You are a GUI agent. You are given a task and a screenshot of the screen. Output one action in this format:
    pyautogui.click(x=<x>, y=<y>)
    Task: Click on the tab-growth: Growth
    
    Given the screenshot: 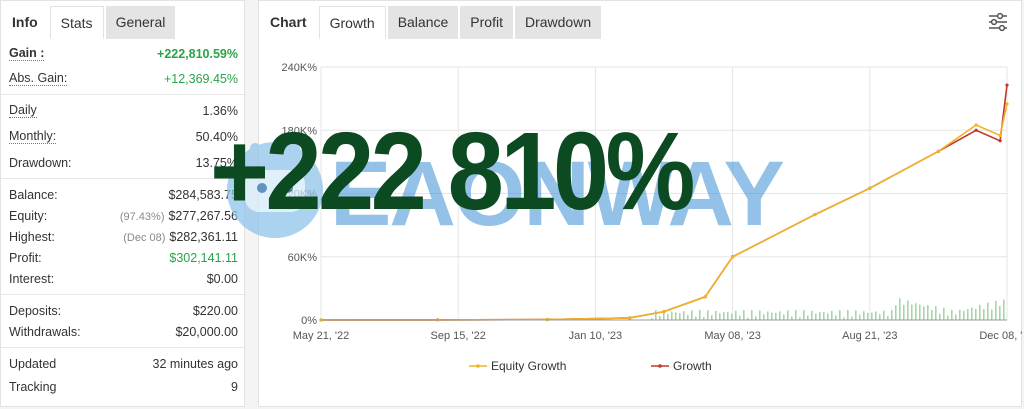 What is the action you would take?
    pyautogui.click(x=352, y=22)
    